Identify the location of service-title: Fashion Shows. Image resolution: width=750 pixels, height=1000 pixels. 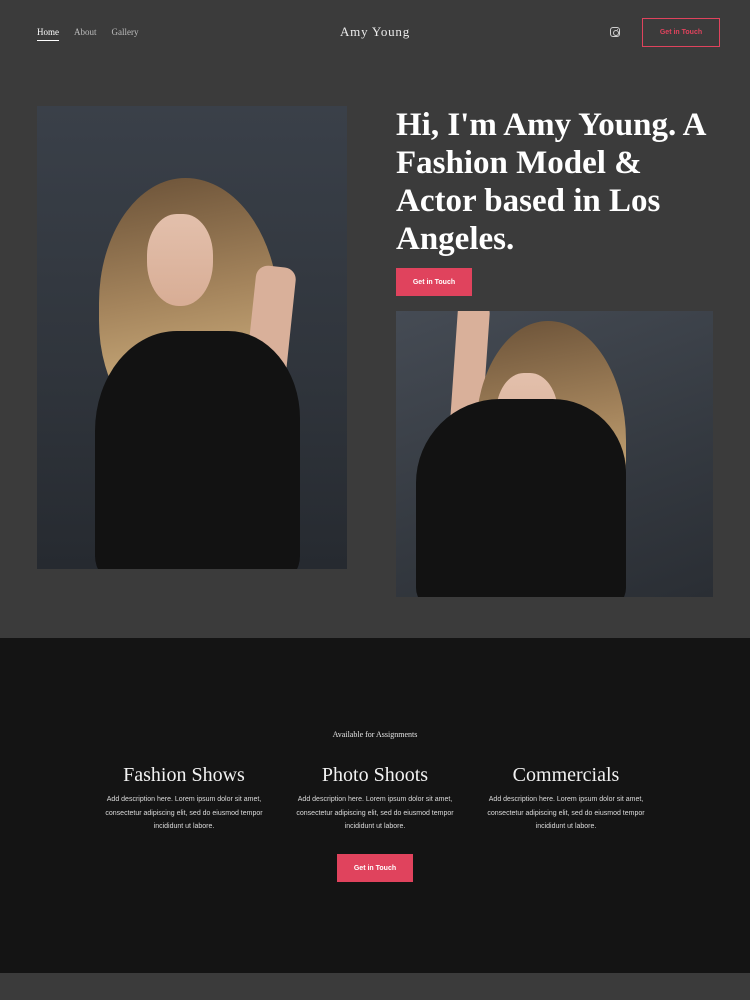
(184, 775).